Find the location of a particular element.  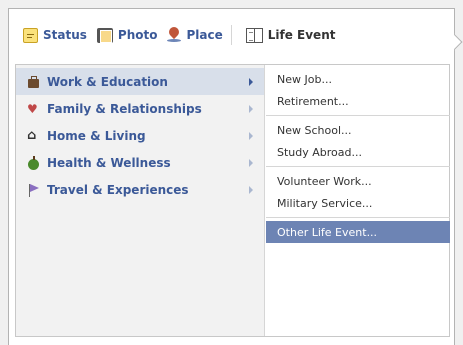

photo-icon is located at coordinates (104, 35).